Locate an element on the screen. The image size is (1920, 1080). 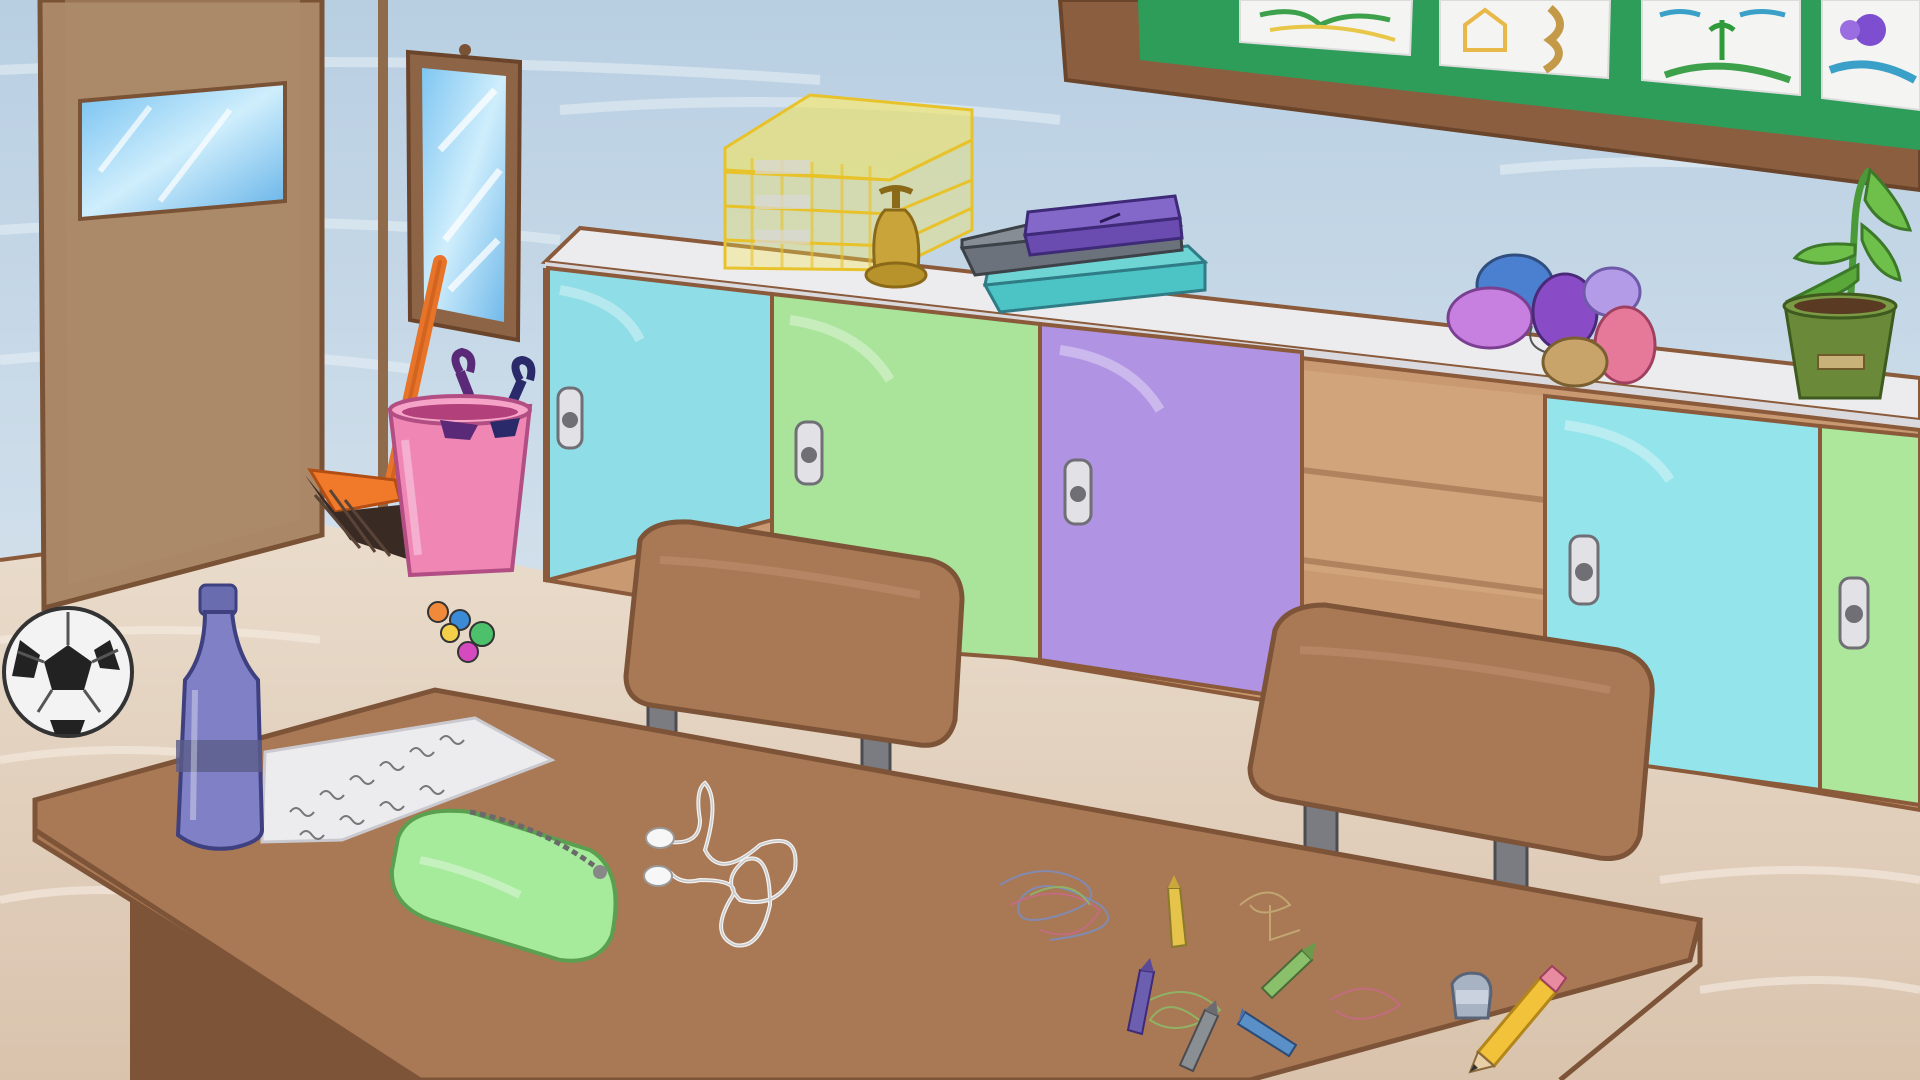
classroom-door is located at coordinates (181, 306).